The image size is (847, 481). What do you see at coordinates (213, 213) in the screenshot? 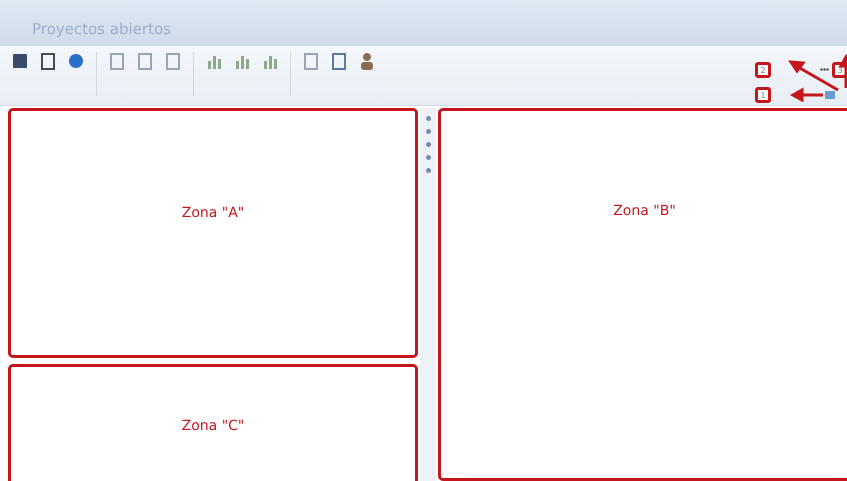
I see `zone-label: Zona "A"` at bounding box center [213, 213].